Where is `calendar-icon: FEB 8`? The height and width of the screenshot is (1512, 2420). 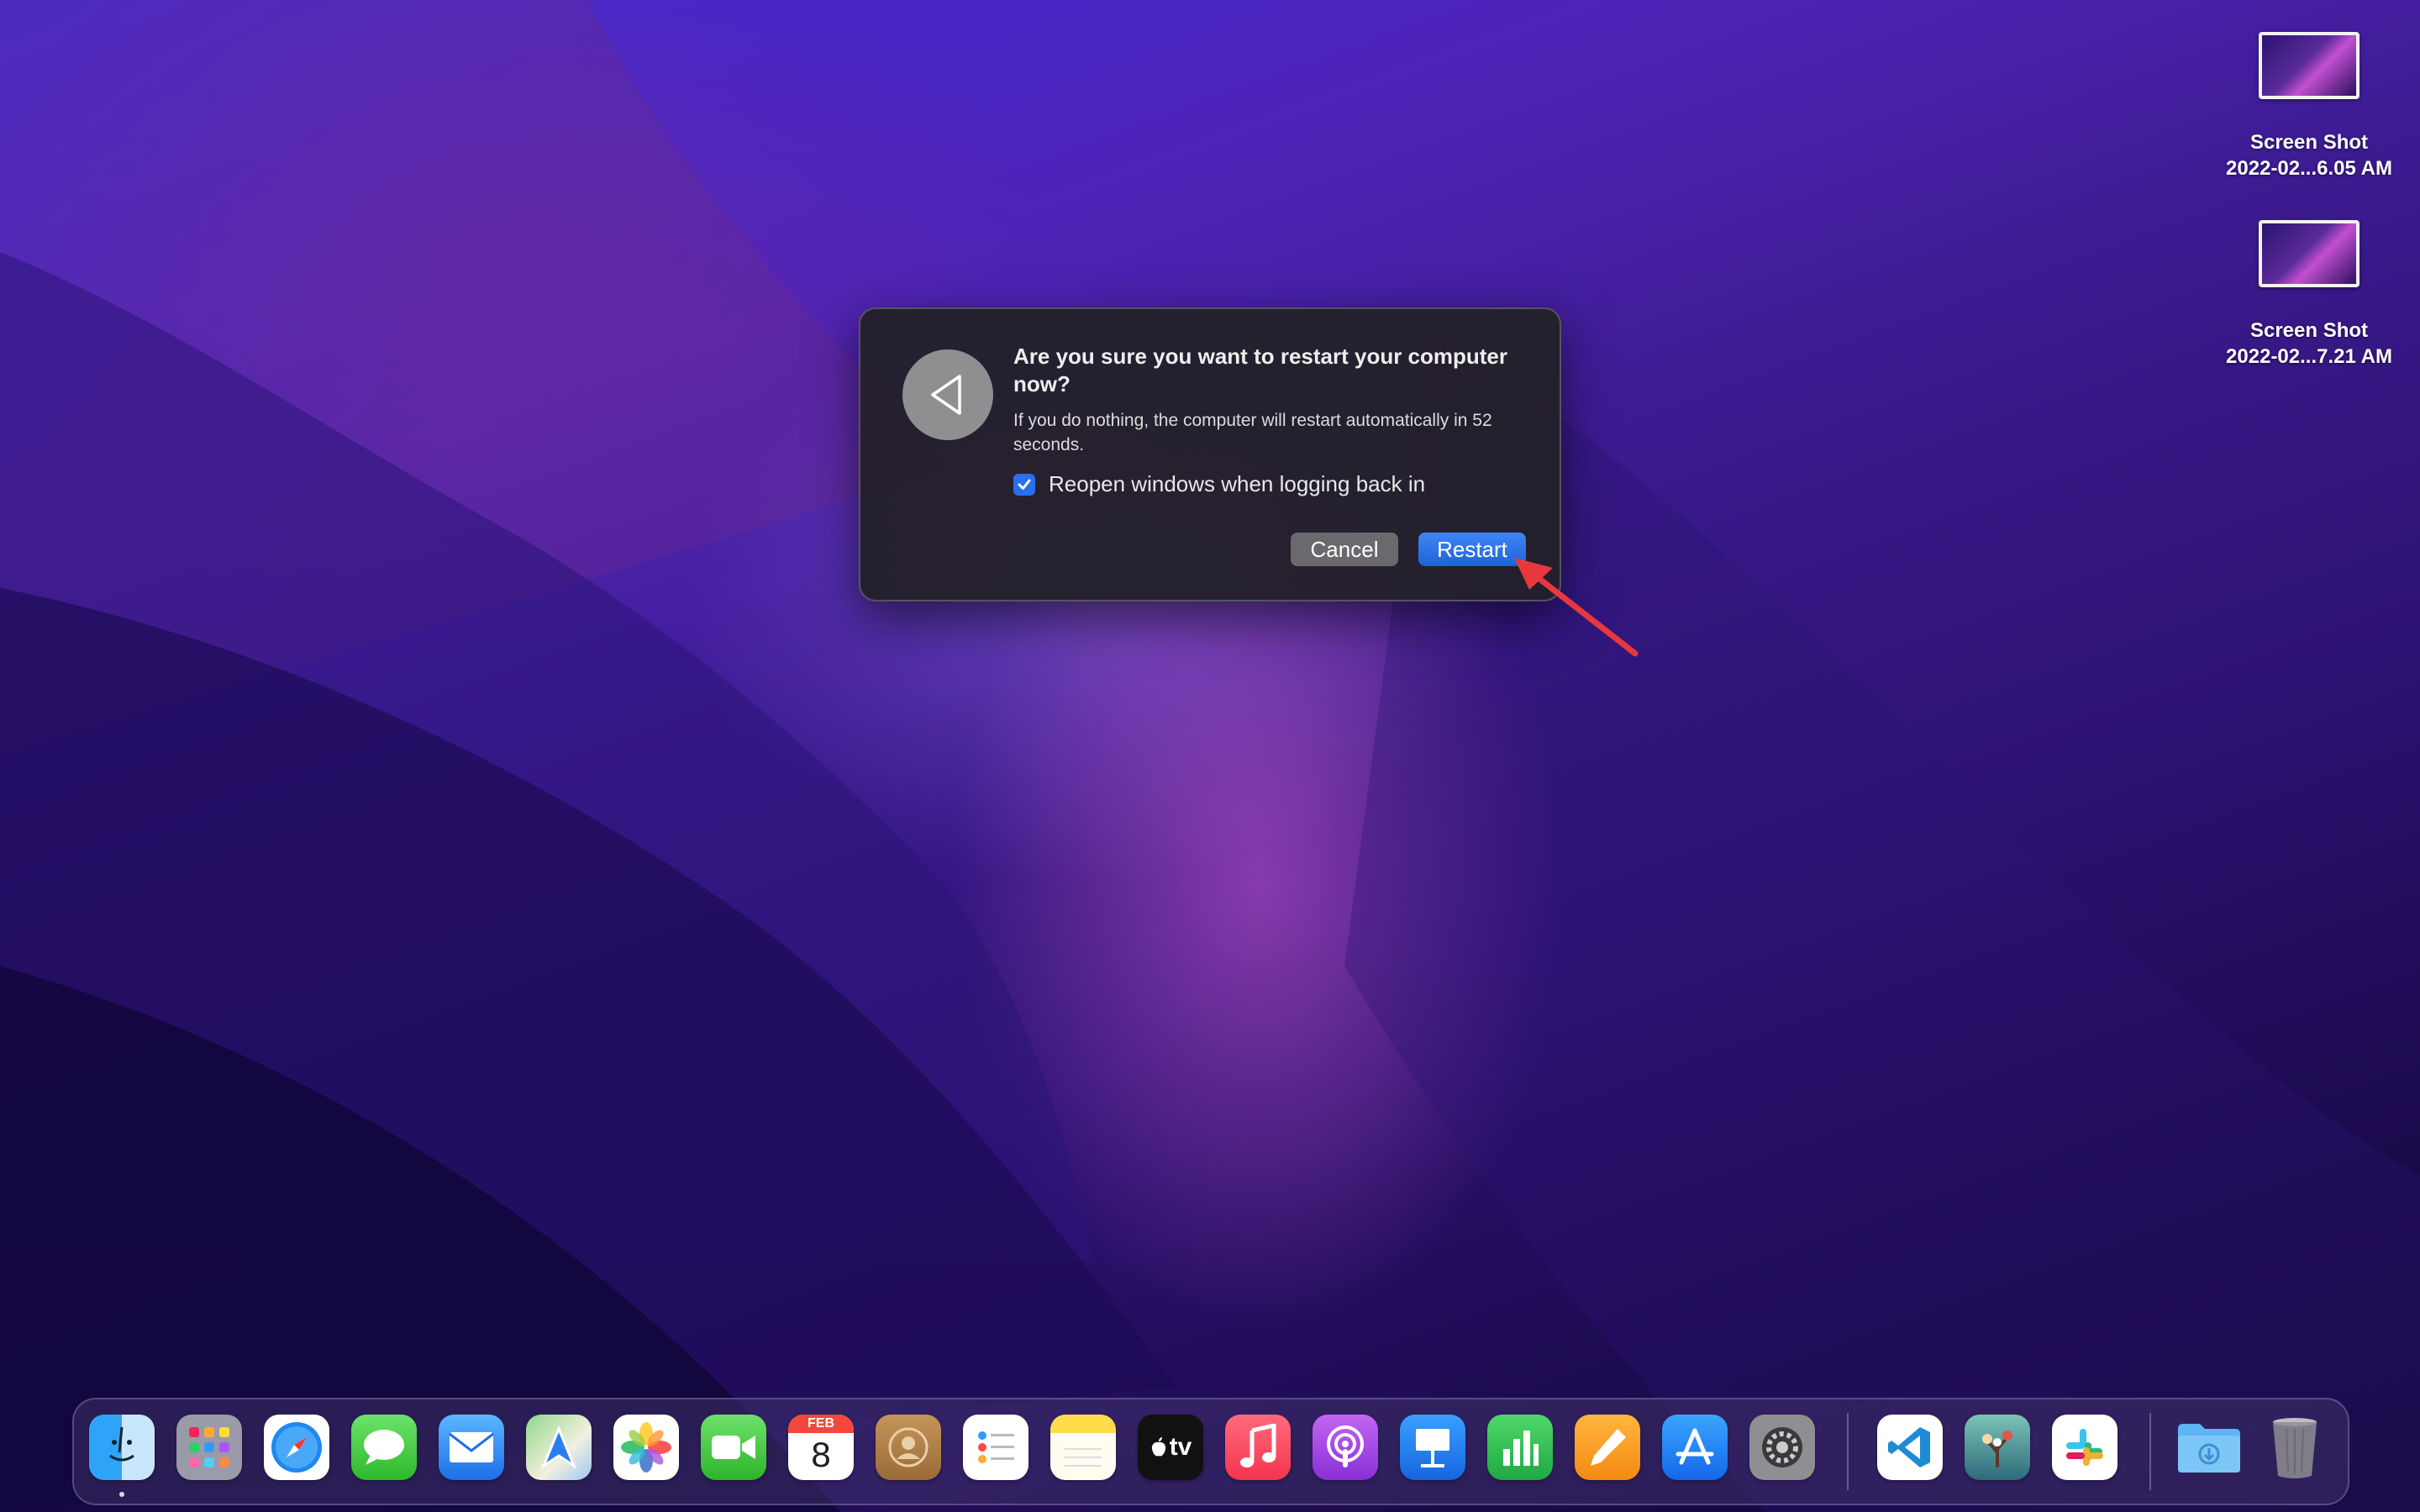
calendar-icon: FEB 8 is located at coordinates (821, 1447).